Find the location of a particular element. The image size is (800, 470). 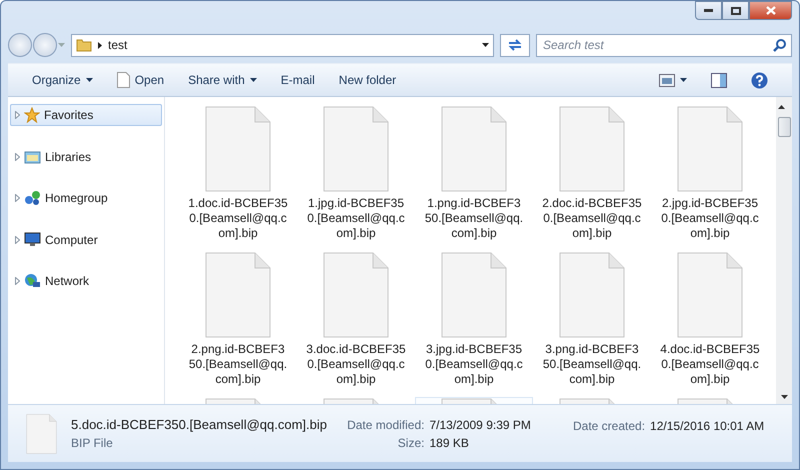

forward-button is located at coordinates (45, 45).